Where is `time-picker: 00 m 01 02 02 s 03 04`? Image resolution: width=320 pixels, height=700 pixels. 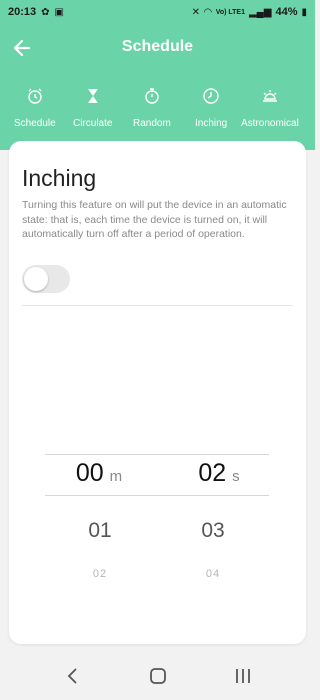
time-picker: 00 m 01 02 02 s 03 04 is located at coordinates (157, 524).